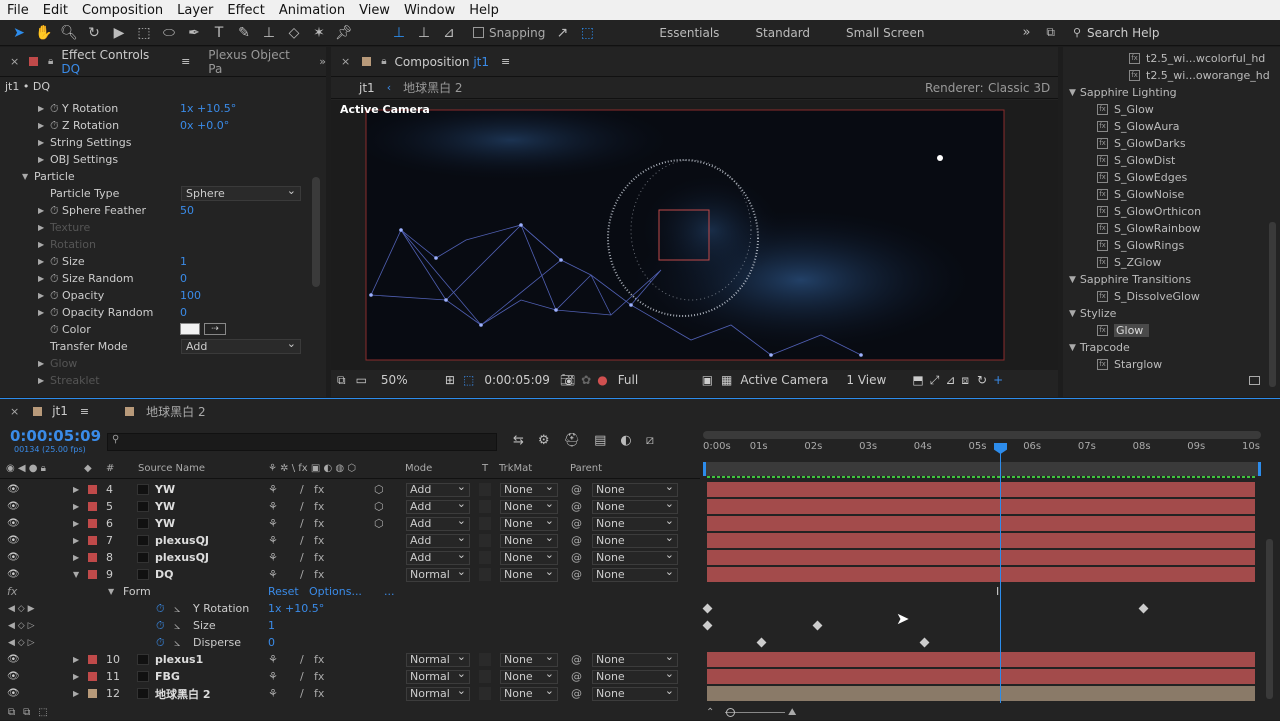  I want to click on timeline-scrollbar, so click(1269, 619).